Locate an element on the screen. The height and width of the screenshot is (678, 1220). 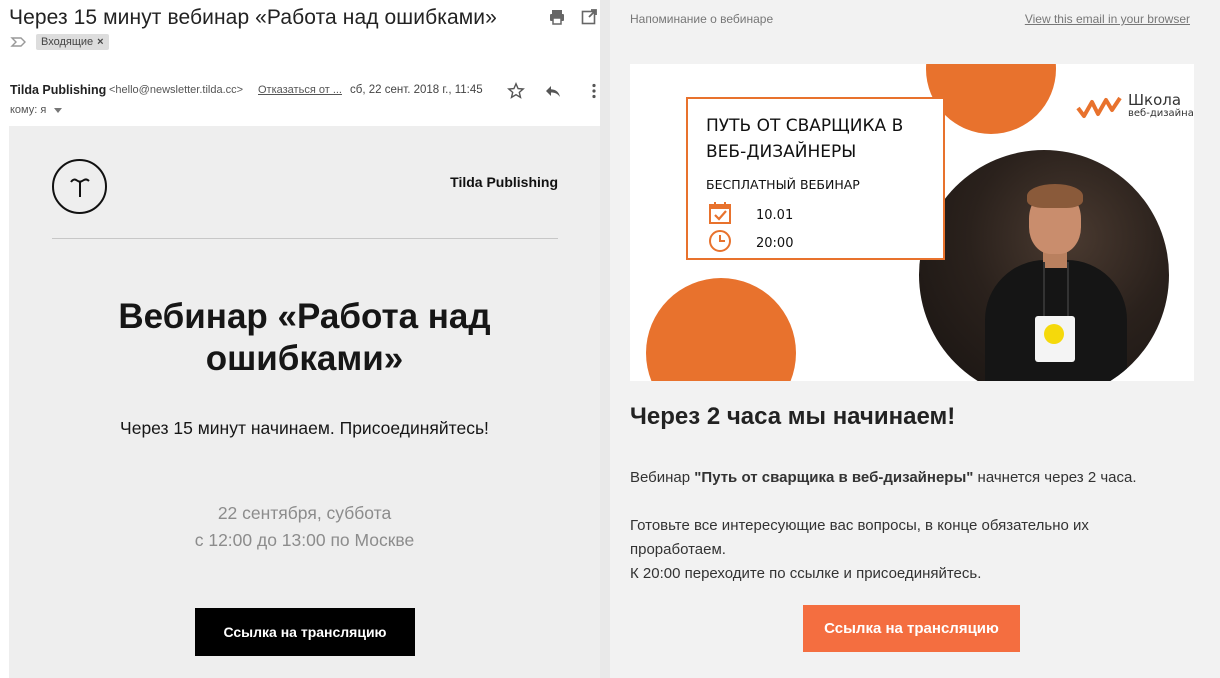
instructions-line2: проработаем. is located at coordinates (678, 549).